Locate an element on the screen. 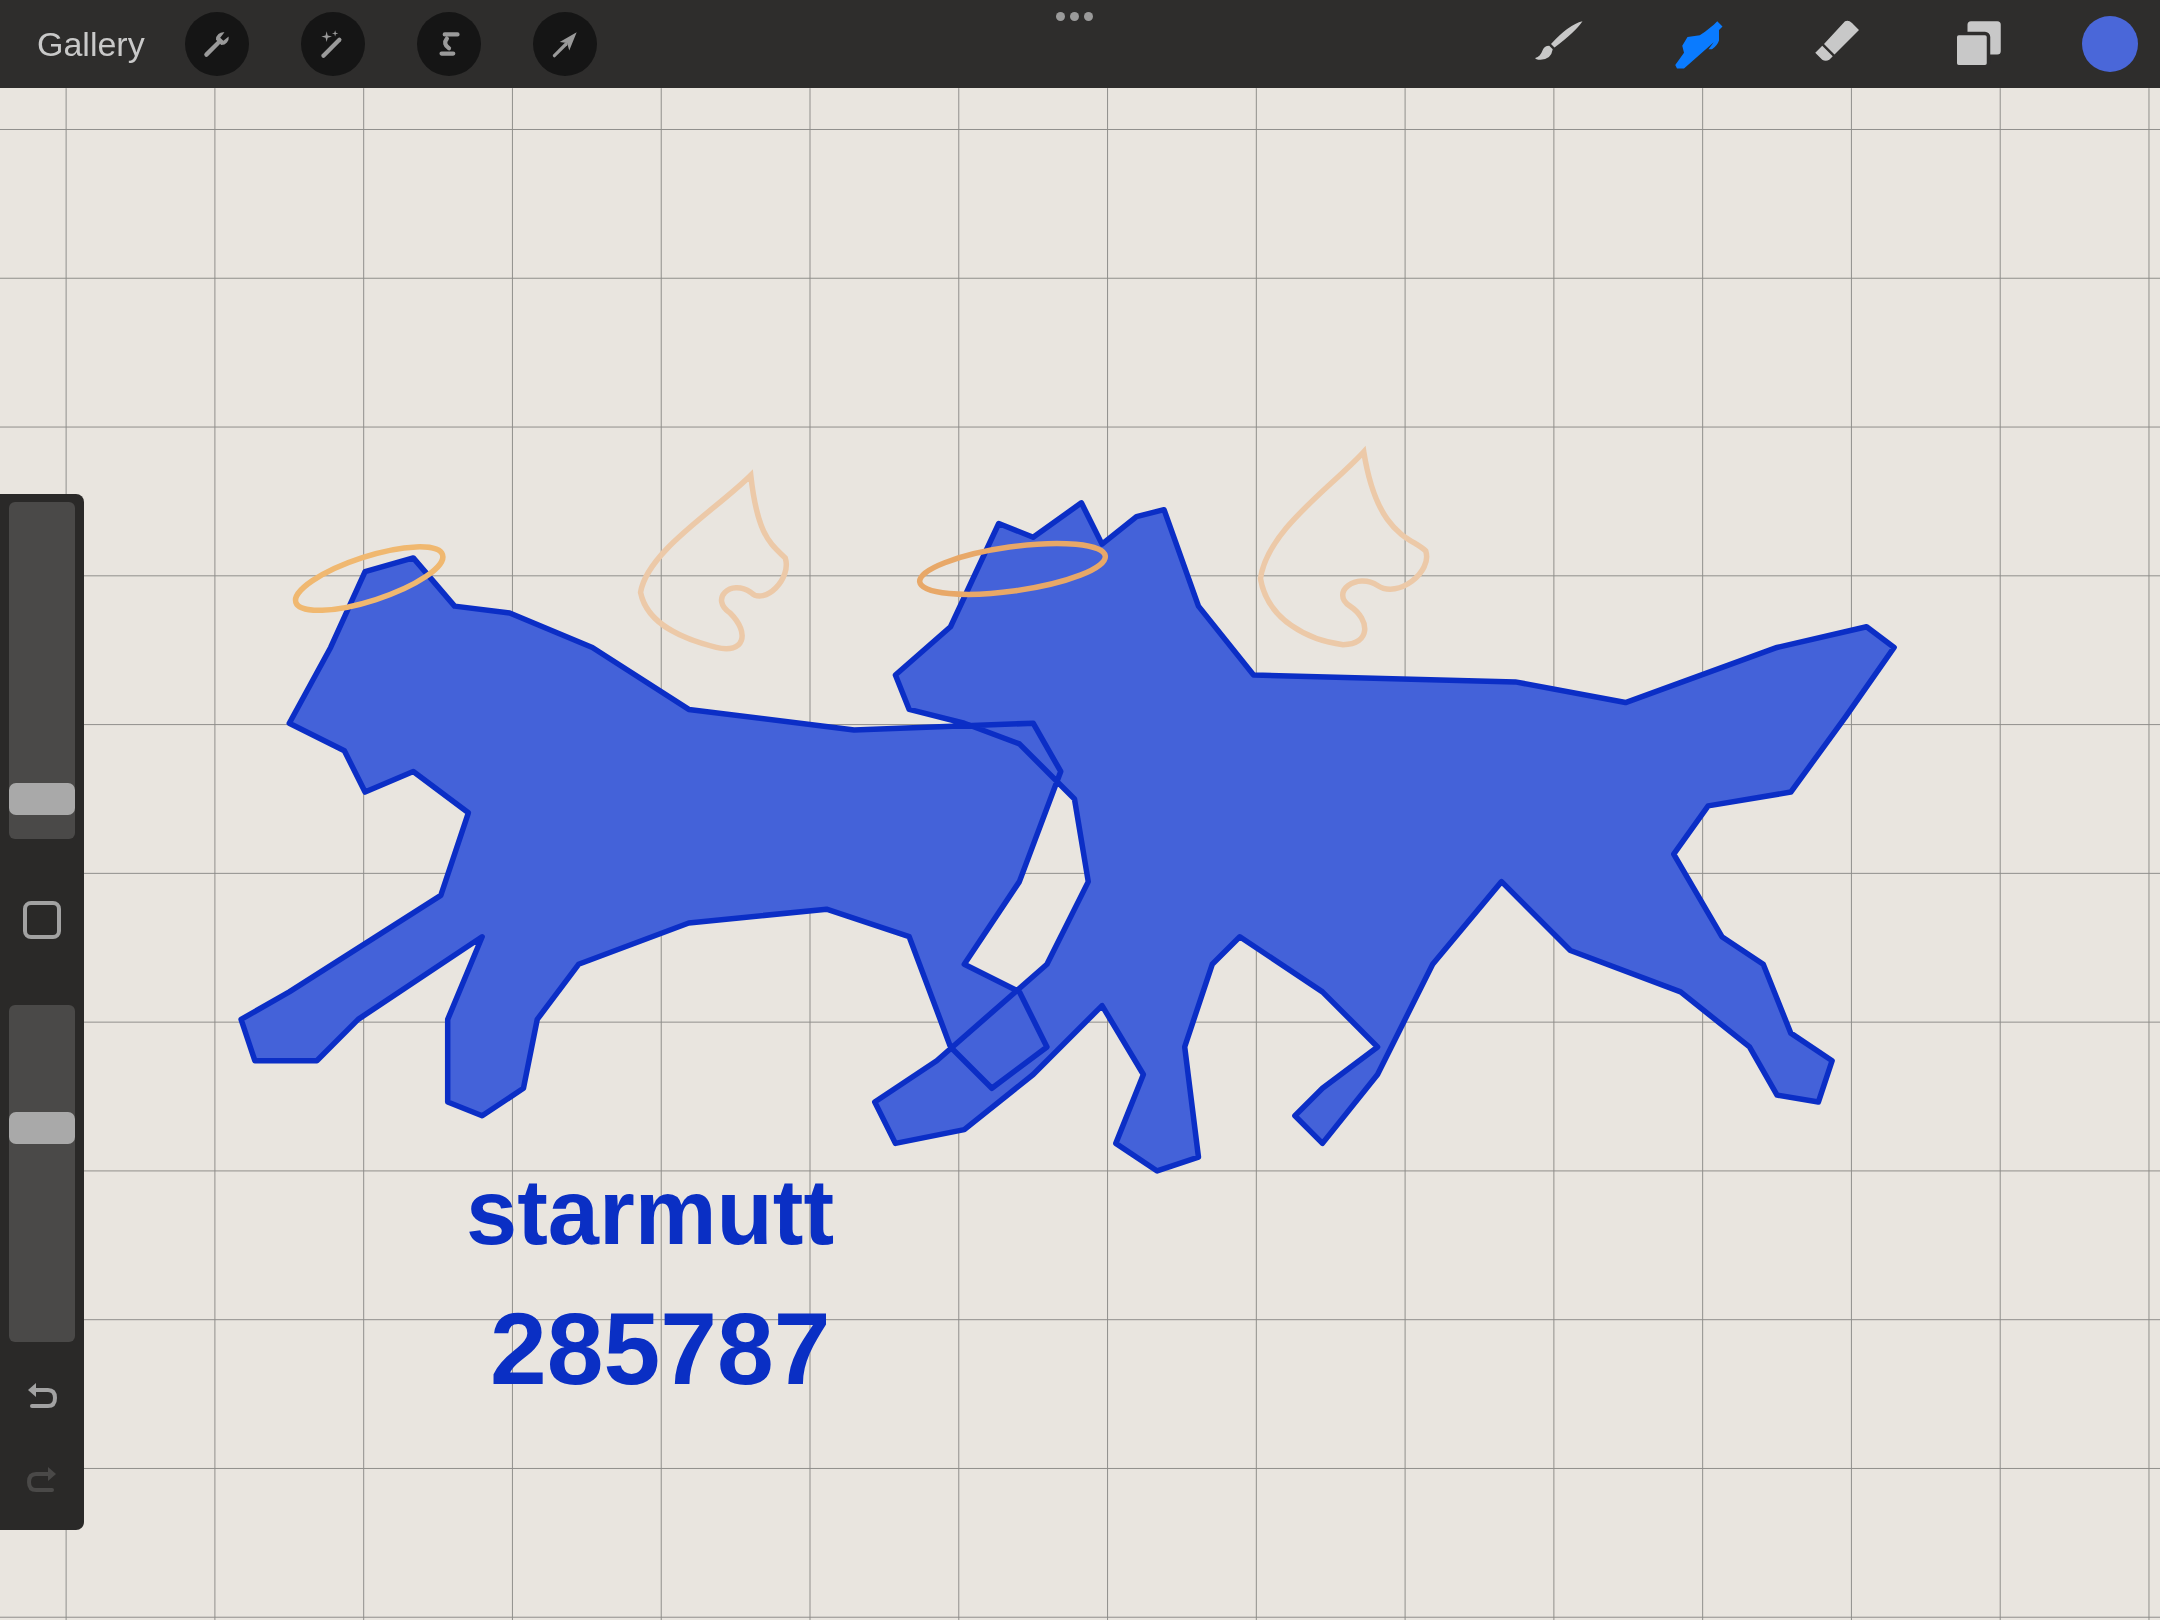  brush-size-slider is located at coordinates (42, 670).